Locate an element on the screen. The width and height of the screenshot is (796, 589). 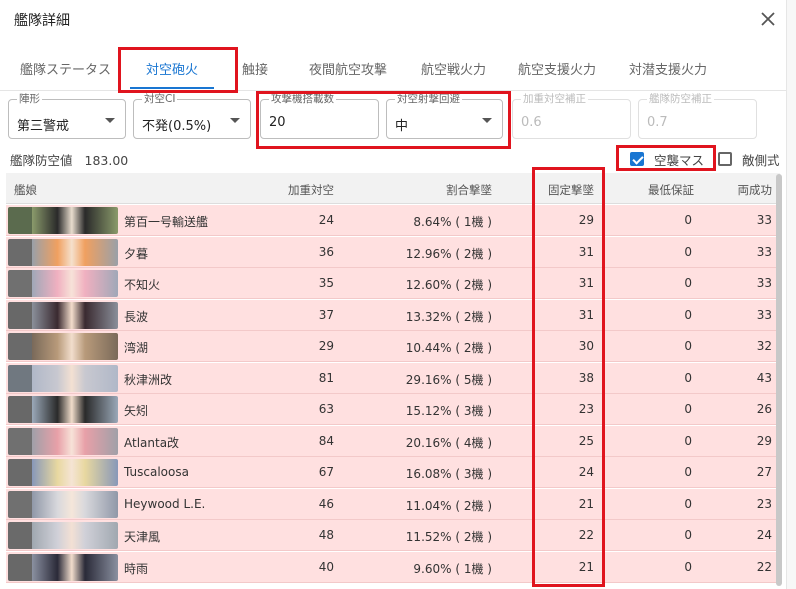
tab-air-battle-power: 航空戦火力 is located at coordinates (453, 68).